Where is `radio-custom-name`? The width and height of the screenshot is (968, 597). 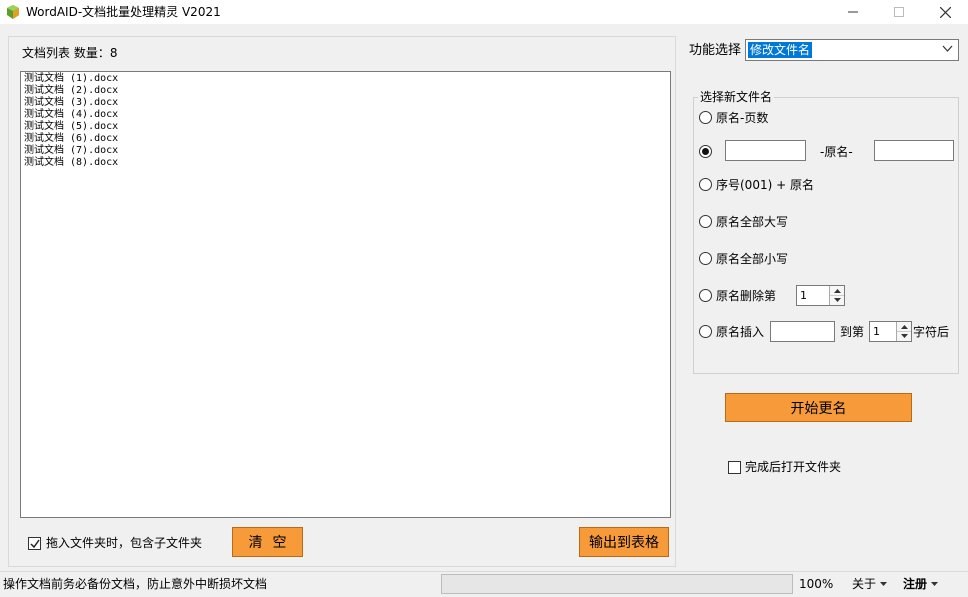 radio-custom-name is located at coordinates (705, 151).